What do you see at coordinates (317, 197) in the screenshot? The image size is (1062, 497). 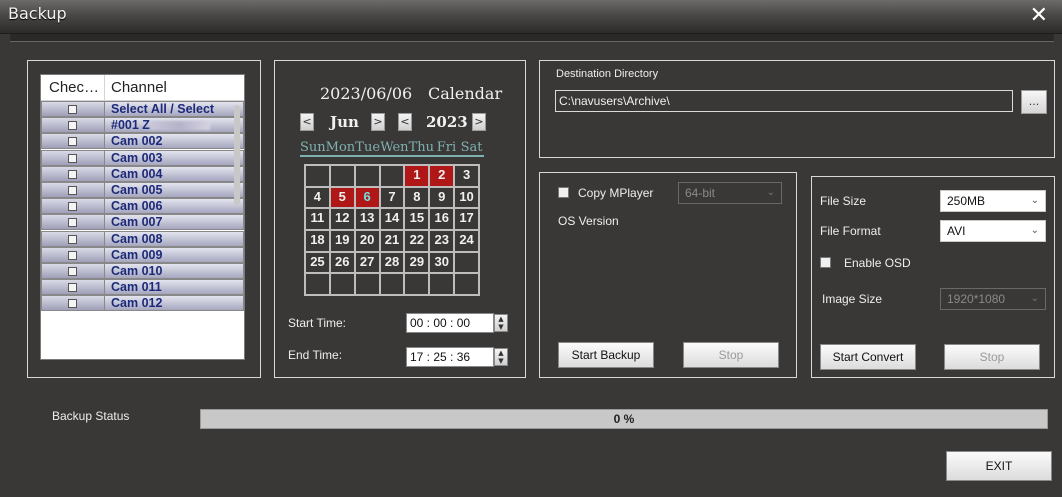 I see `calendar-day: 4` at bounding box center [317, 197].